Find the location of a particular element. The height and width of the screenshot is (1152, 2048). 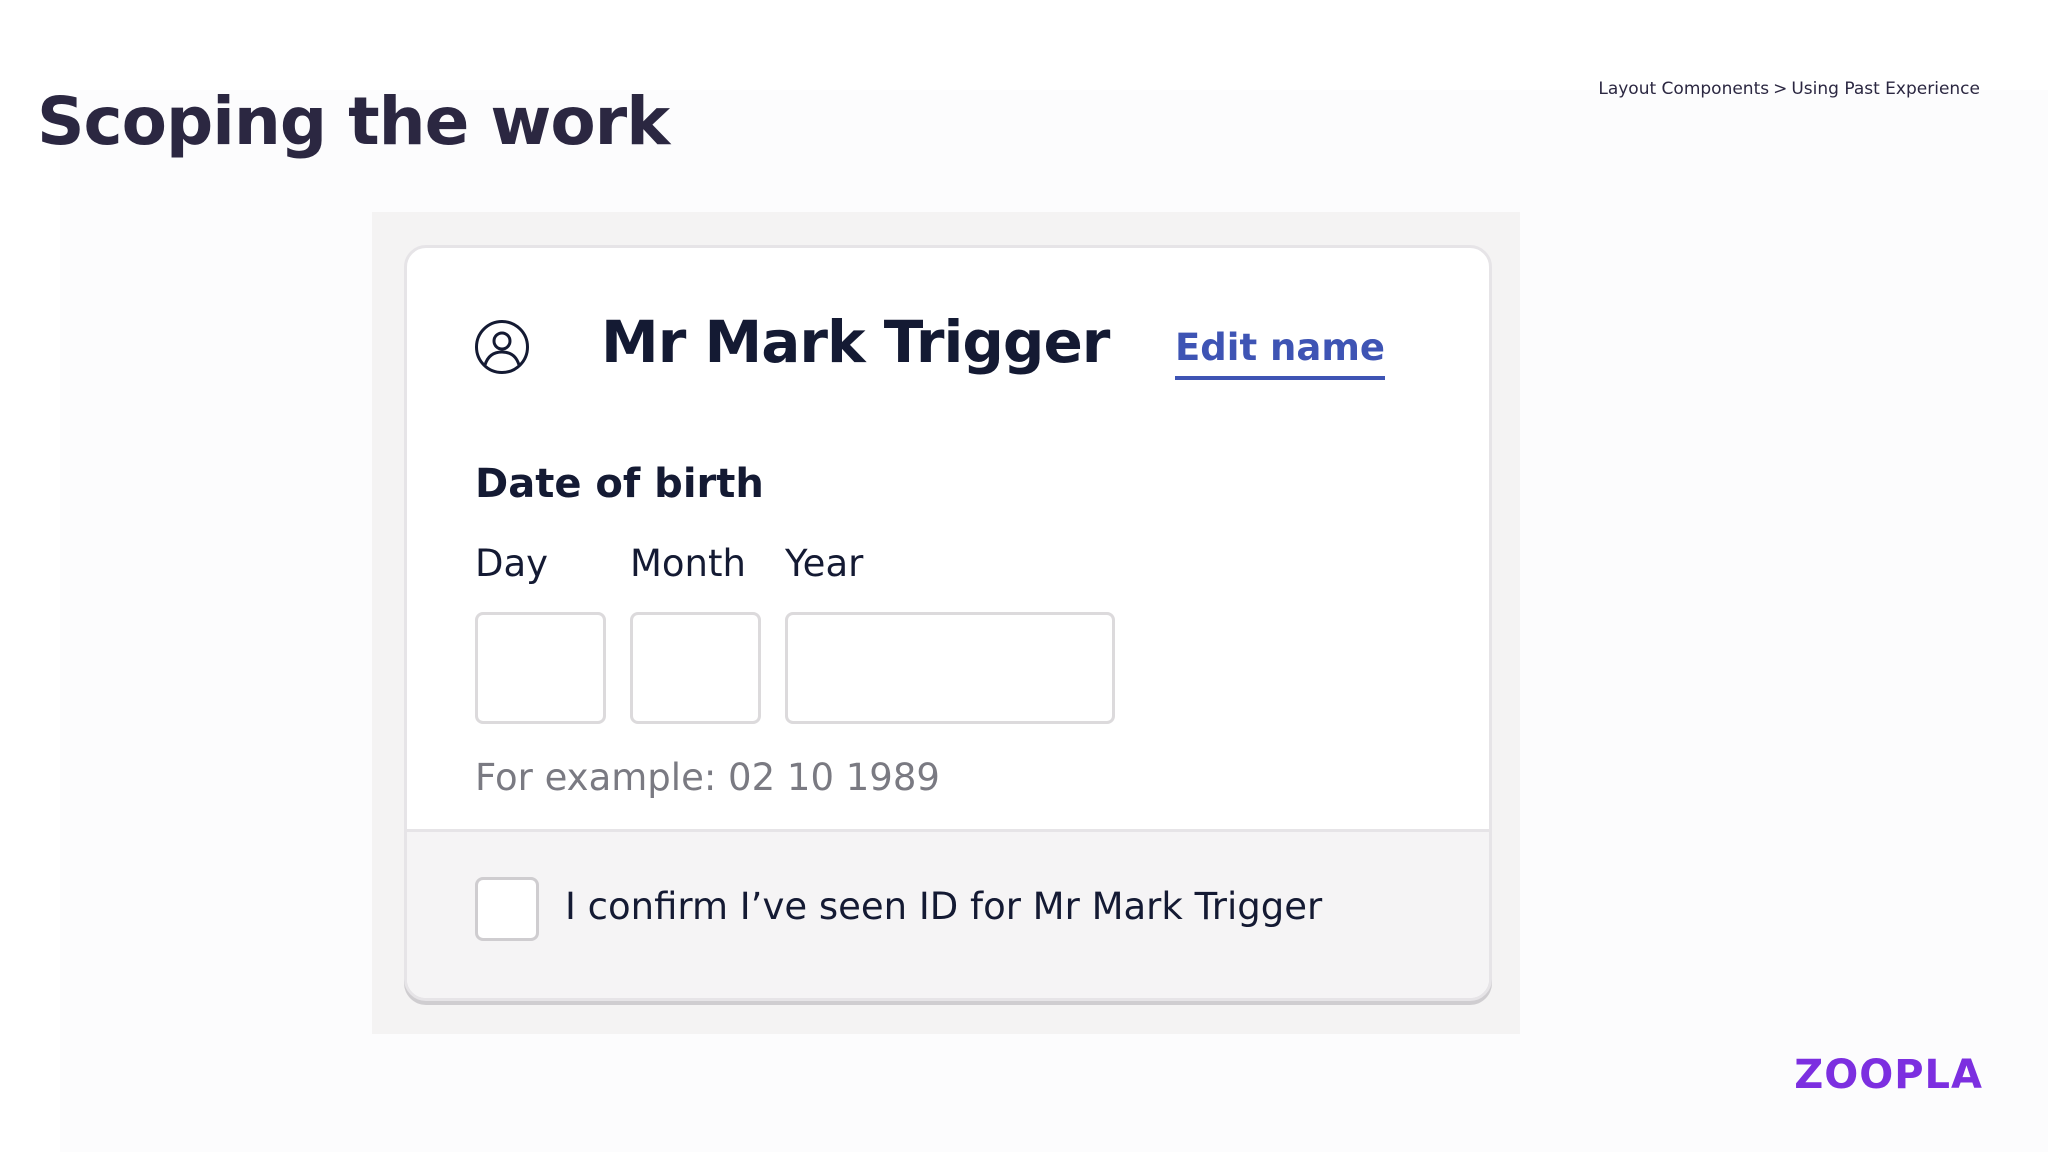

slide-title: Scoping the work is located at coordinates (353, 121).